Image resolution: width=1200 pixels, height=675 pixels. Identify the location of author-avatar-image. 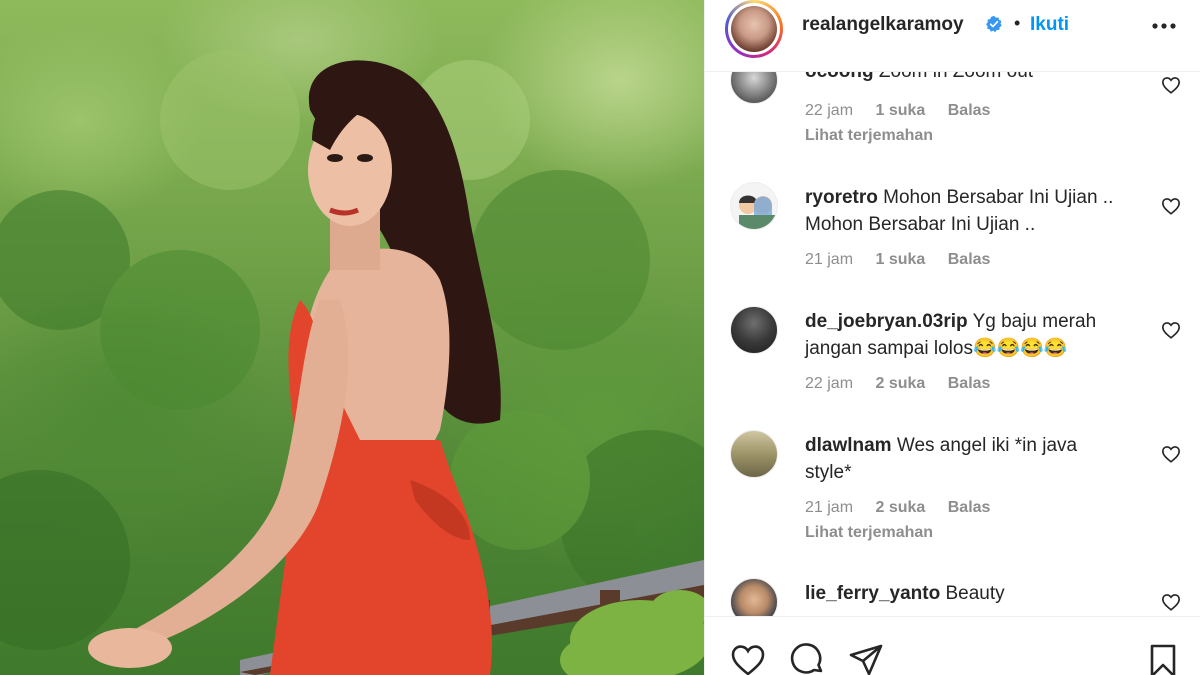
(754, 29).